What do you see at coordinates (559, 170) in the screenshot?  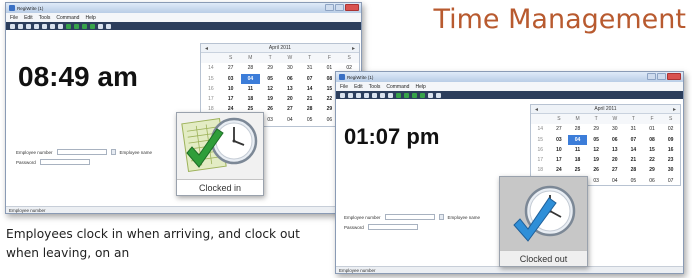 I see `calendar-day: 24` at bounding box center [559, 170].